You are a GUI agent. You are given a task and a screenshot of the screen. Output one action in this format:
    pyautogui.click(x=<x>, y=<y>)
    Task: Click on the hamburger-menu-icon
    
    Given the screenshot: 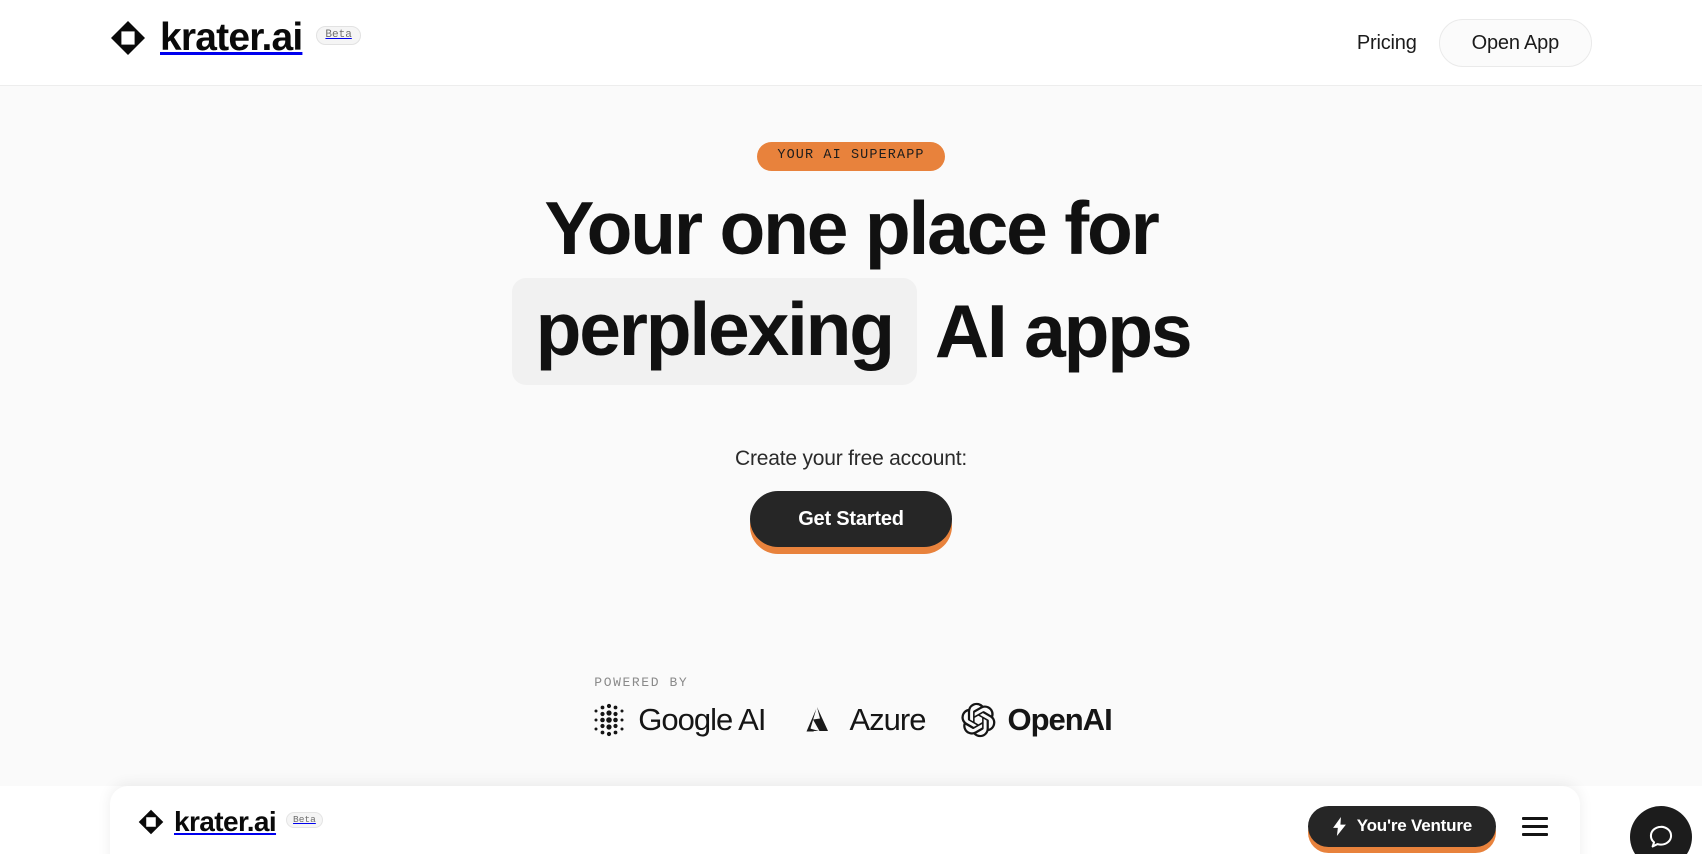 What is the action you would take?
    pyautogui.click(x=1535, y=826)
    